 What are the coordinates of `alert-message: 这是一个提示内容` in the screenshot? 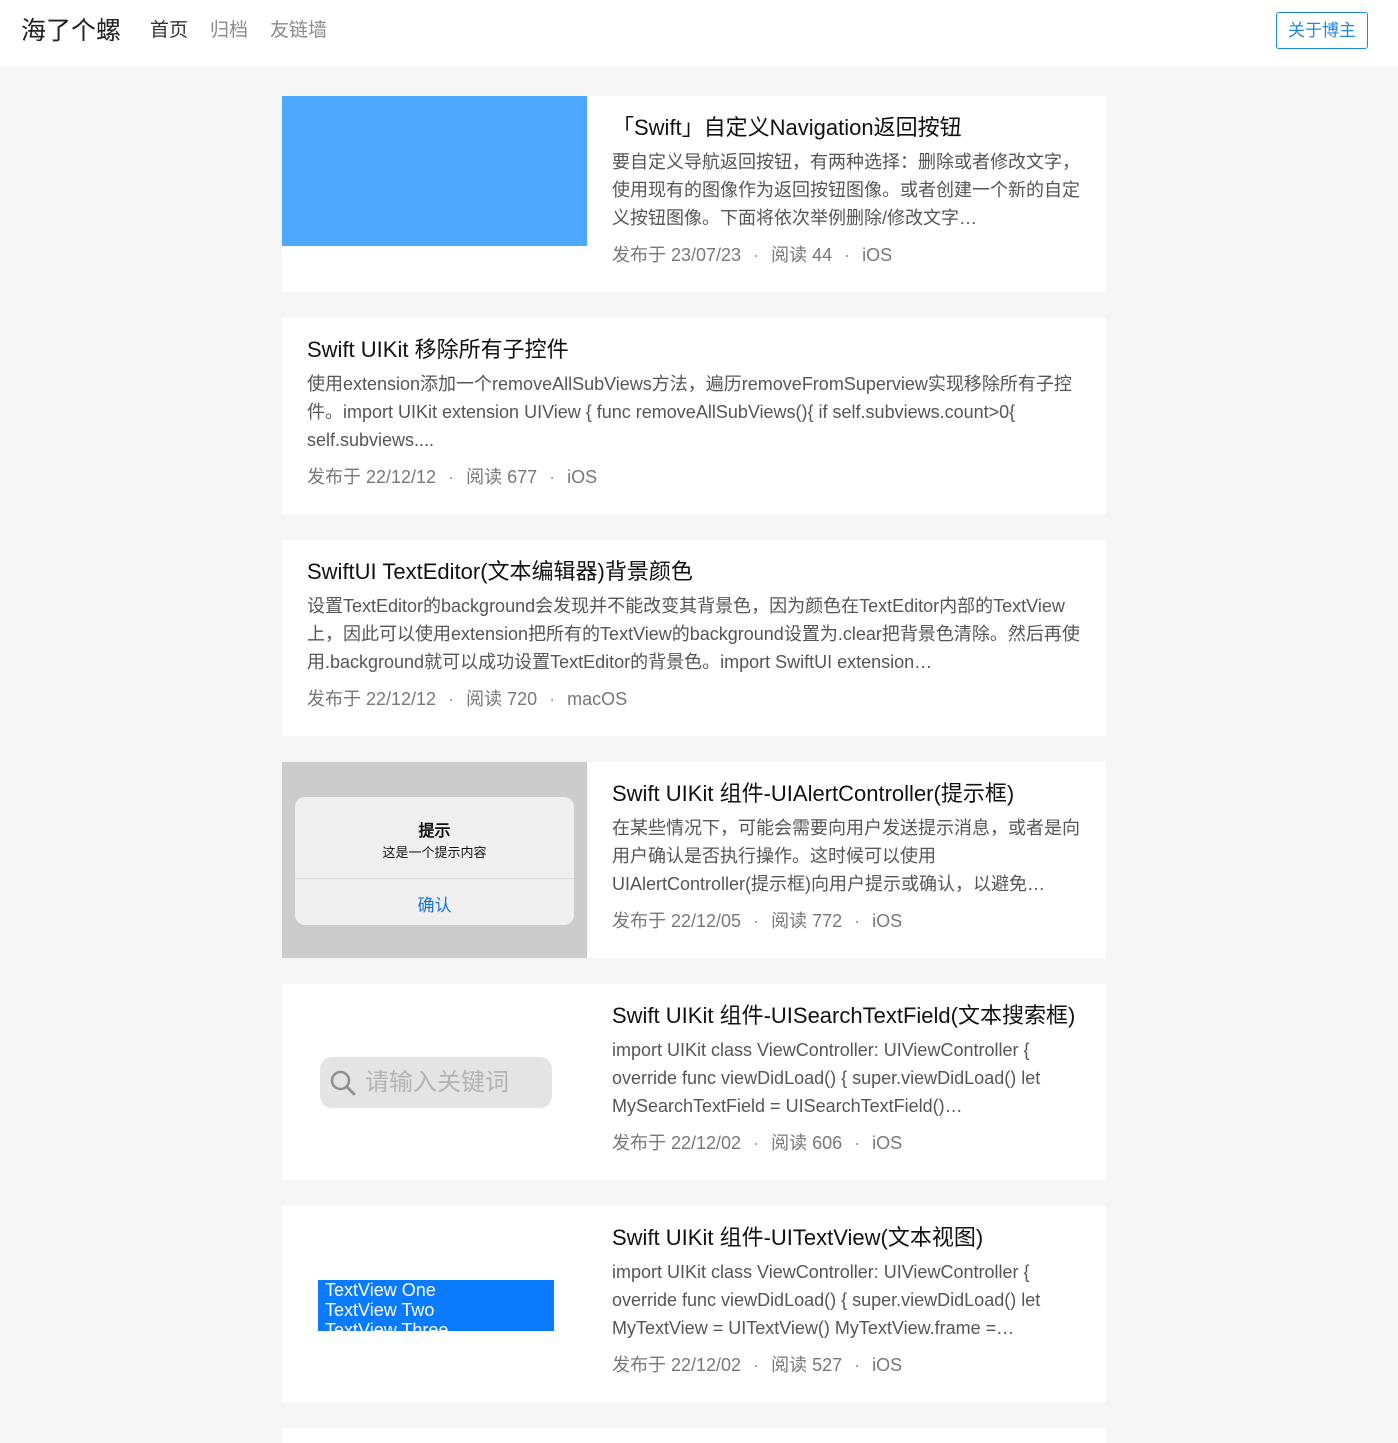 It's located at (434, 852).